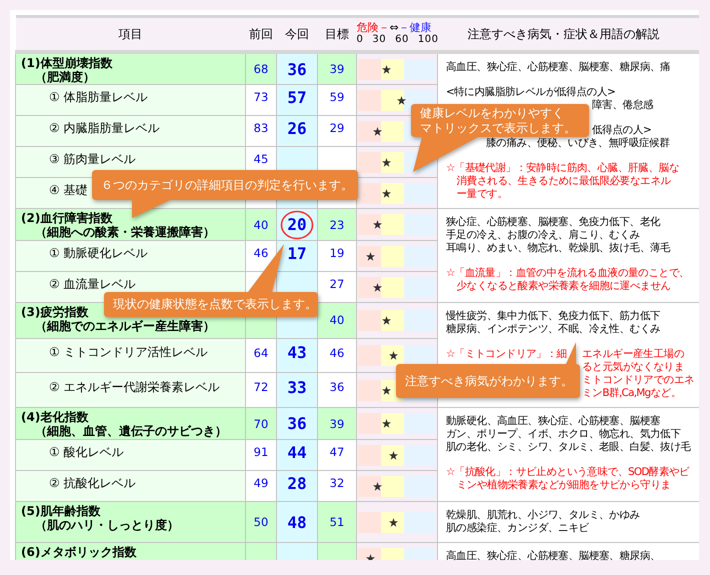 This screenshot has width=710, height=575. What do you see at coordinates (227, 185) in the screenshot?
I see `callout-text: ６つのカテゴリの詳細項目の判定を行います。` at bounding box center [227, 185].